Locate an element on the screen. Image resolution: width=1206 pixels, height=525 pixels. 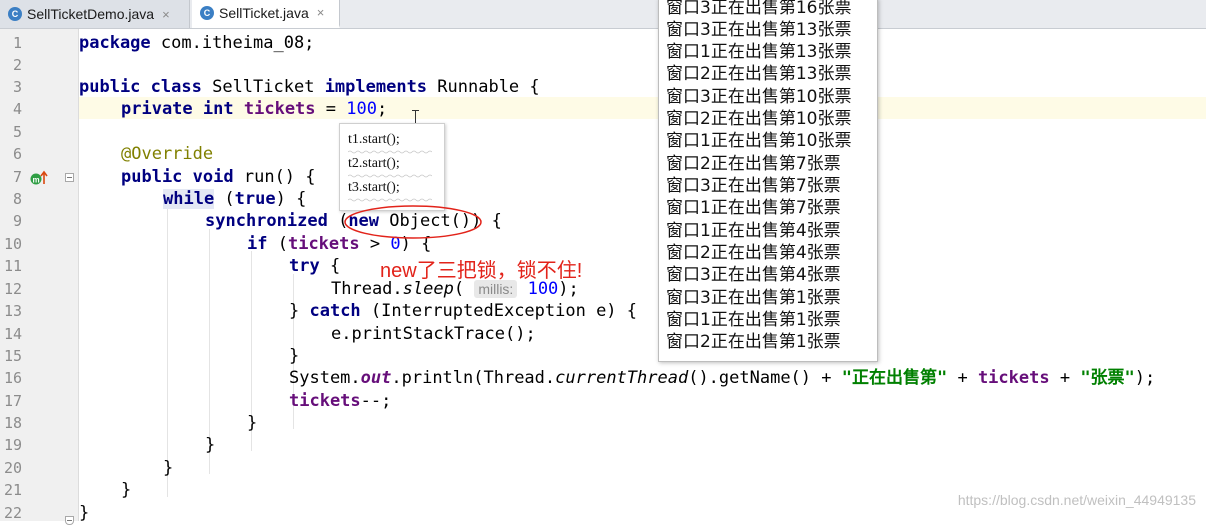
console-line: 窗口3正在出售第4张票 is located at coordinates (753, 275).